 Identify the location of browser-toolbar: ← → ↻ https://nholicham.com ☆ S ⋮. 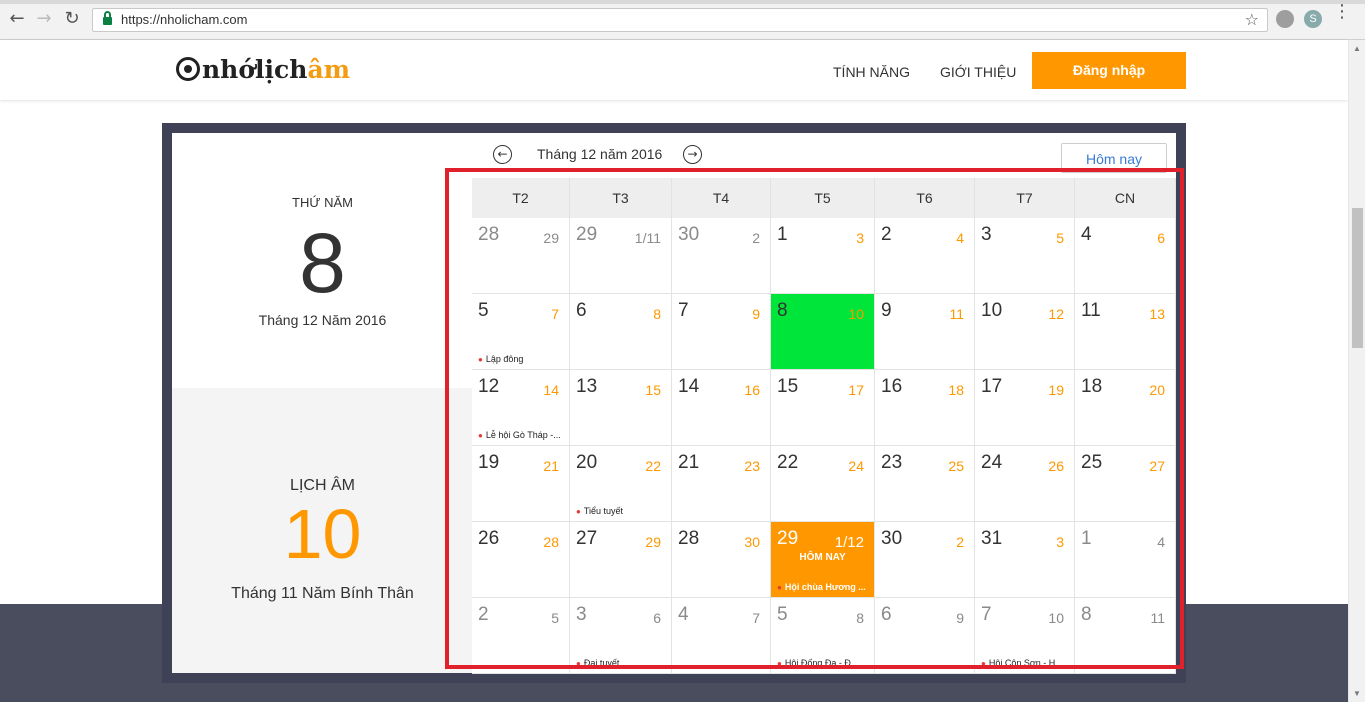
(682, 20).